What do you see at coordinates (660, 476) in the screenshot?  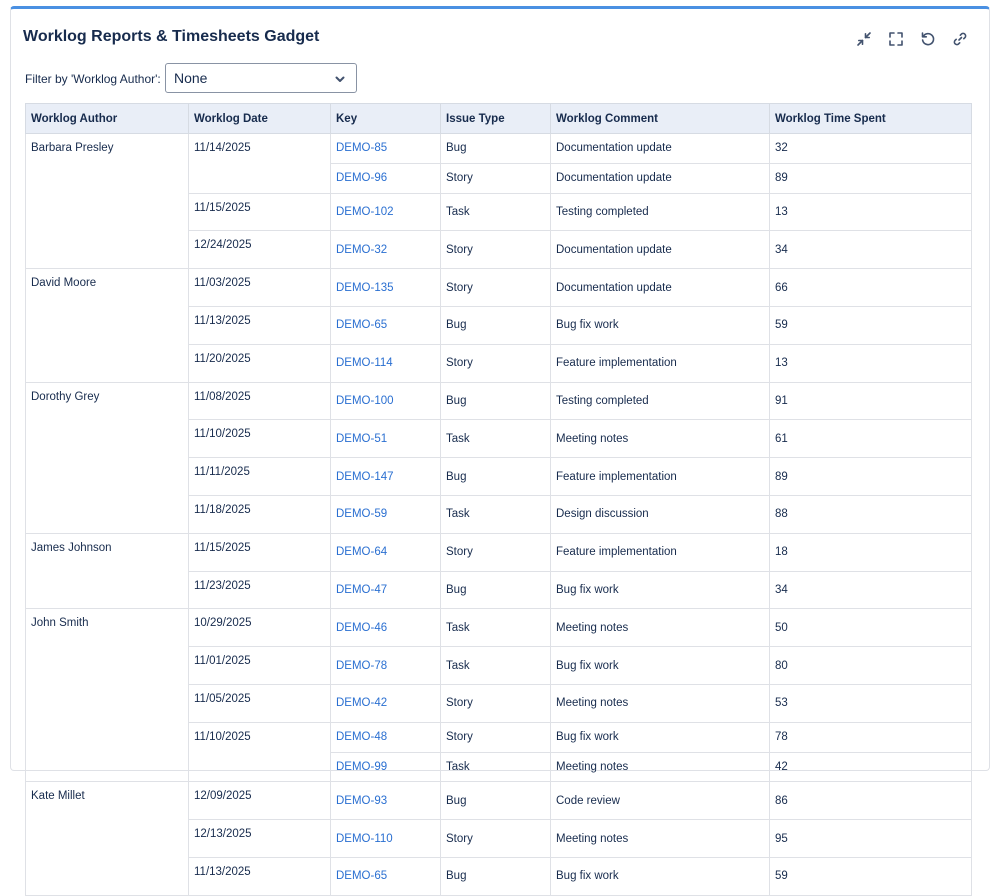 I see `cell-worklog-comment: Feature implementation` at bounding box center [660, 476].